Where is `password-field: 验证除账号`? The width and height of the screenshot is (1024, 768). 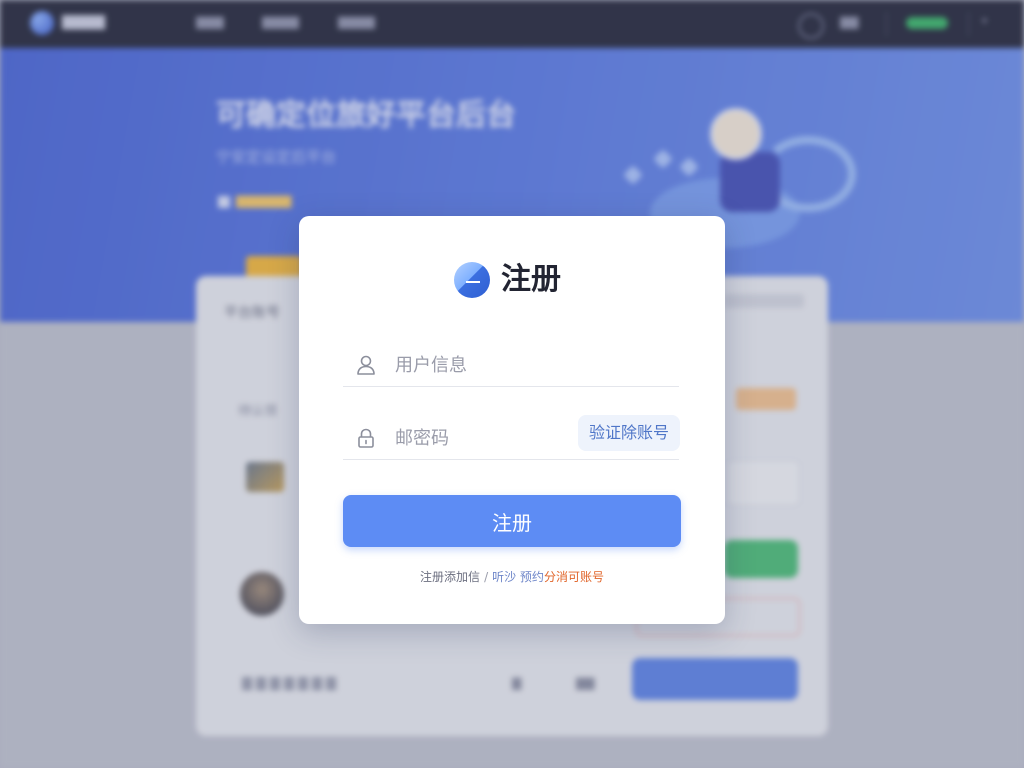
password-field: 验证除账号 is located at coordinates (511, 437).